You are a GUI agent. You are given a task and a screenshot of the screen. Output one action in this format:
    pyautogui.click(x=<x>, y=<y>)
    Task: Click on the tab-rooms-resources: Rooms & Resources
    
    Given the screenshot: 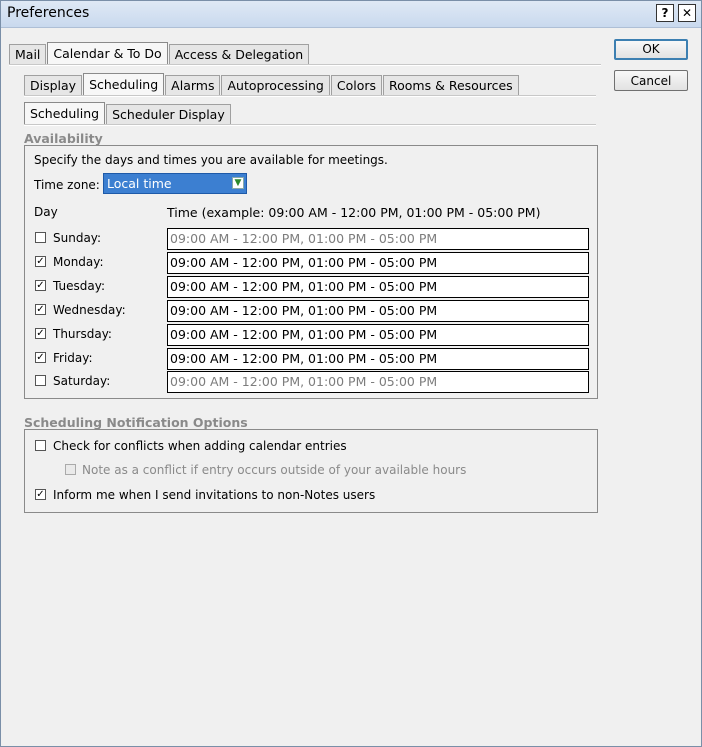 What is the action you would take?
    pyautogui.click(x=451, y=85)
    